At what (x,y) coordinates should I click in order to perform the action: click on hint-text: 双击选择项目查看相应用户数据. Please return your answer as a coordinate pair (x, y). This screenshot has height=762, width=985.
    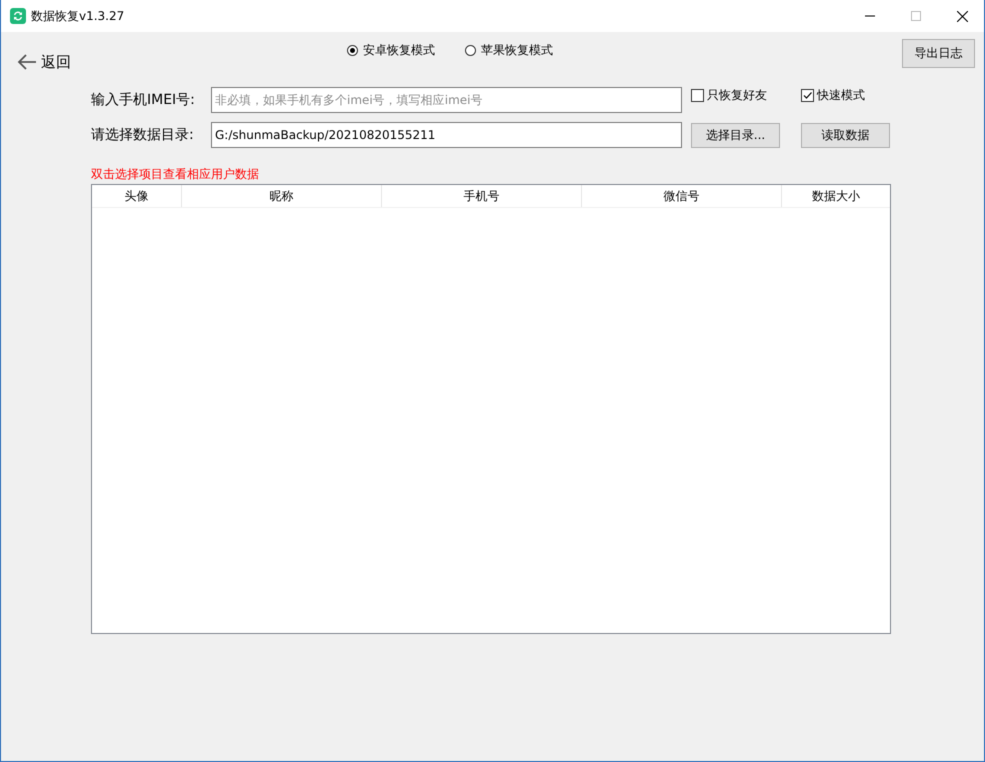
    Looking at the image, I should click on (175, 174).